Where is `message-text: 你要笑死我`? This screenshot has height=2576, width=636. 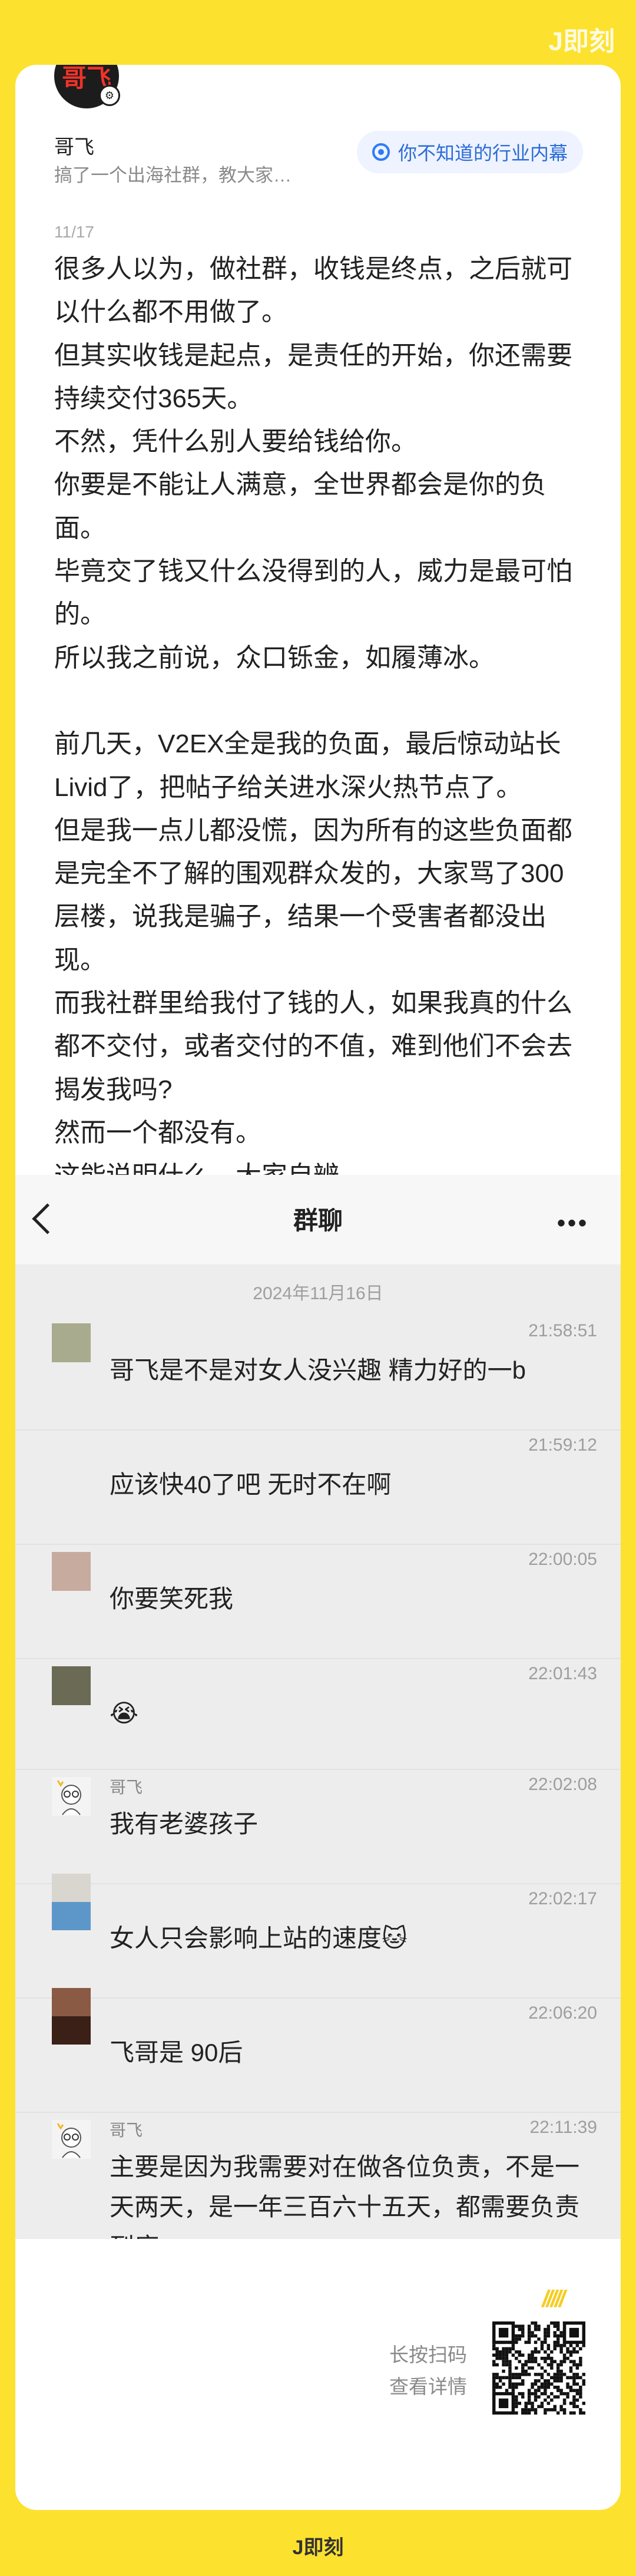 message-text: 你要笑死我 is located at coordinates (172, 1599).